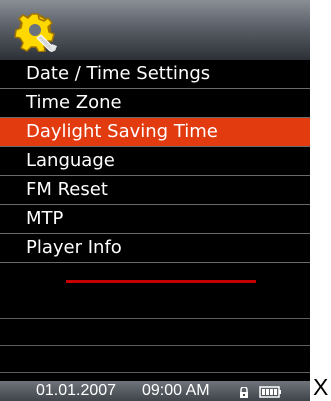  I want to click on menu-item-time-zone: Time Zone, so click(155, 103).